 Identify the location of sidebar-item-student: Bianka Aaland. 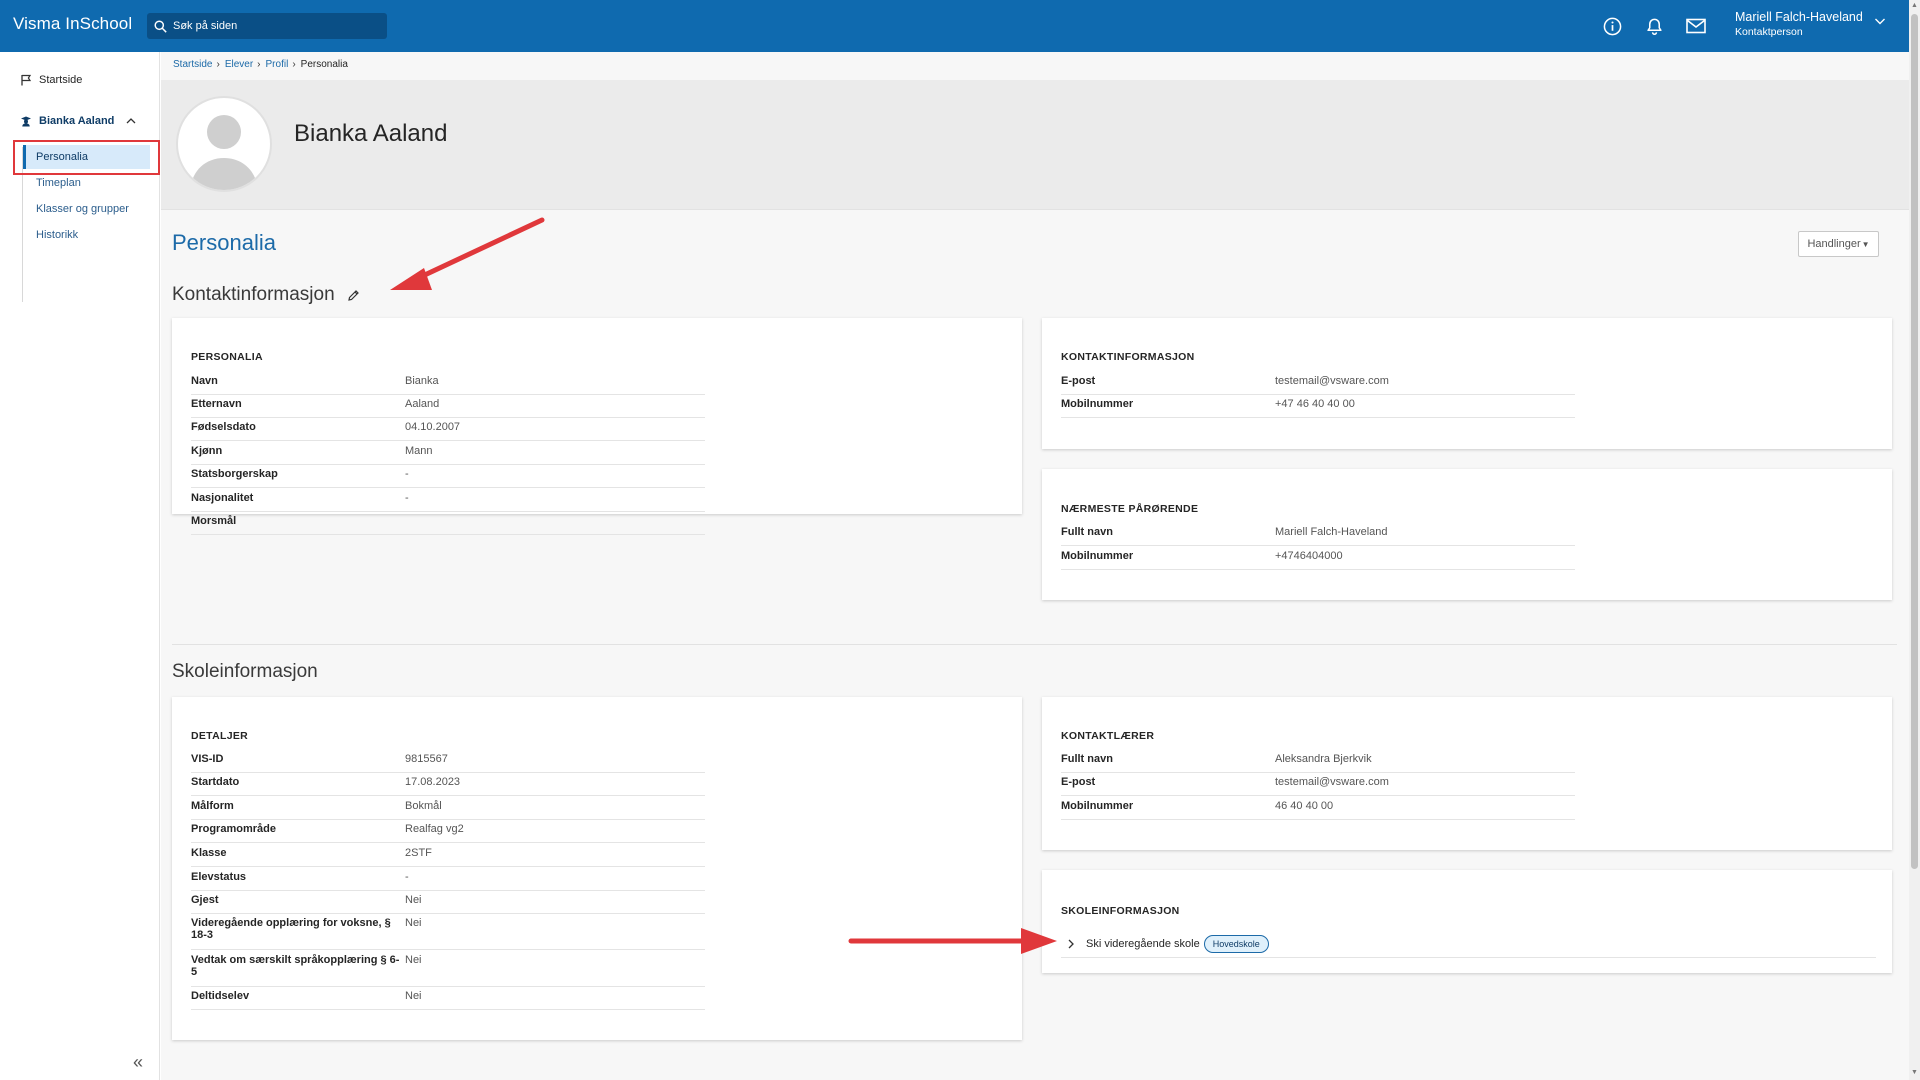
(81, 121).